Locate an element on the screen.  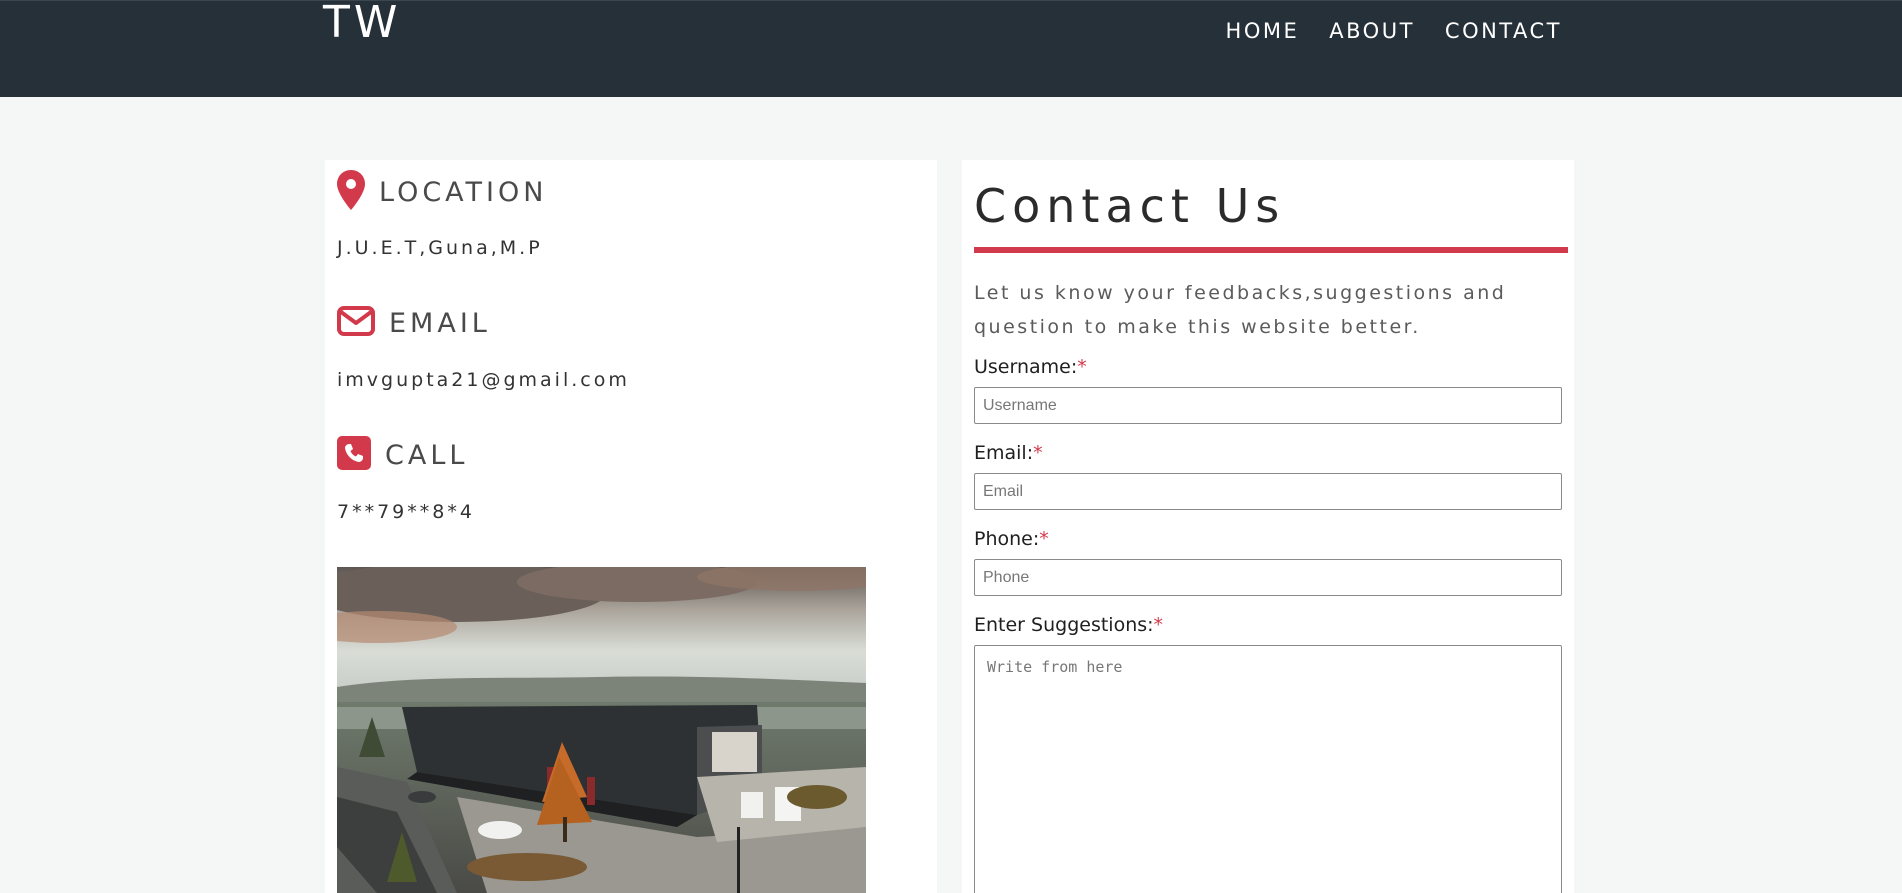
email-value: imvgupta21@gmail.com is located at coordinates (483, 380).